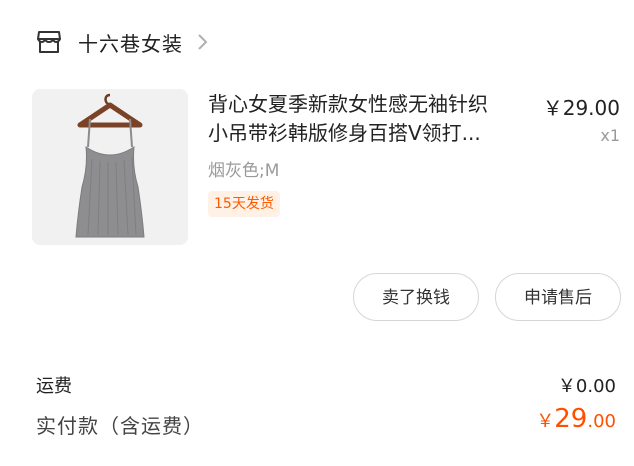 The image size is (634, 466). I want to click on product-price: ￥29.00, so click(581, 108).